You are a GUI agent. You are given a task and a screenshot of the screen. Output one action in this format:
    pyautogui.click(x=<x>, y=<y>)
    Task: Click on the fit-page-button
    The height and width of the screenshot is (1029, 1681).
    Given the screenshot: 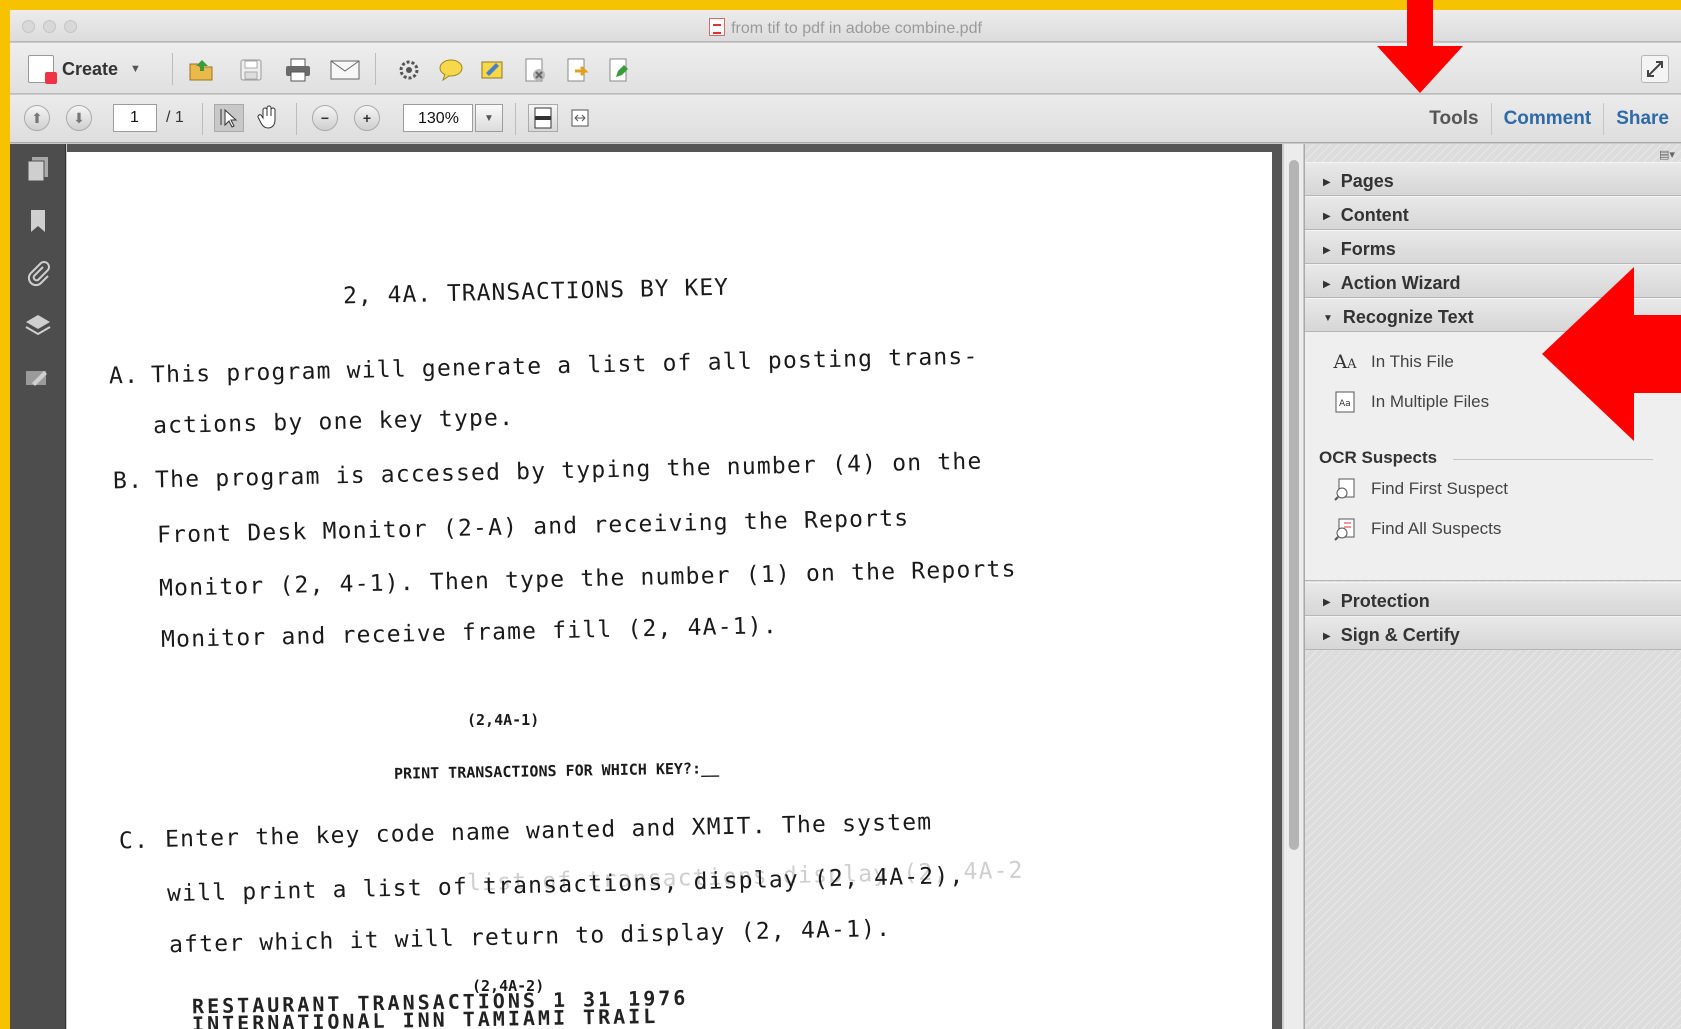 What is the action you would take?
    pyautogui.click(x=543, y=118)
    